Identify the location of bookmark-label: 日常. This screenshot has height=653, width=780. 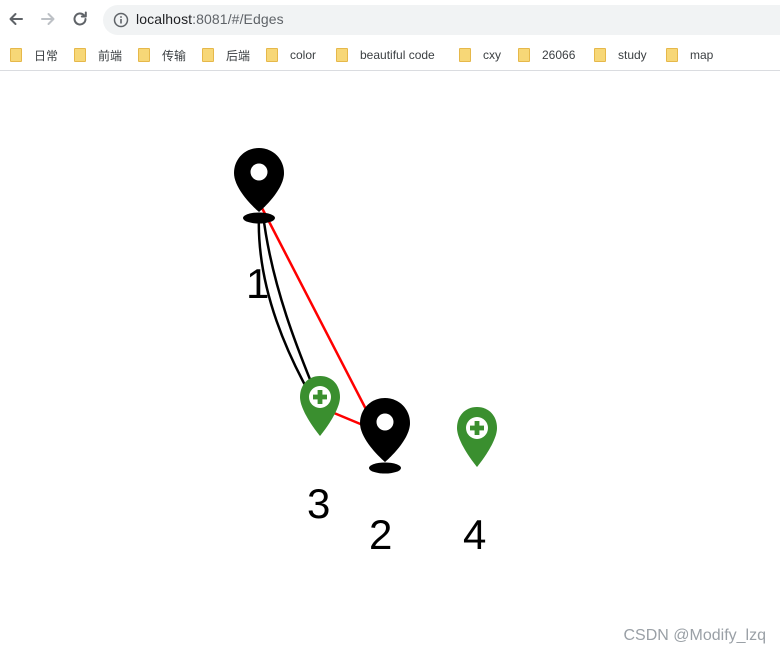
(46, 55).